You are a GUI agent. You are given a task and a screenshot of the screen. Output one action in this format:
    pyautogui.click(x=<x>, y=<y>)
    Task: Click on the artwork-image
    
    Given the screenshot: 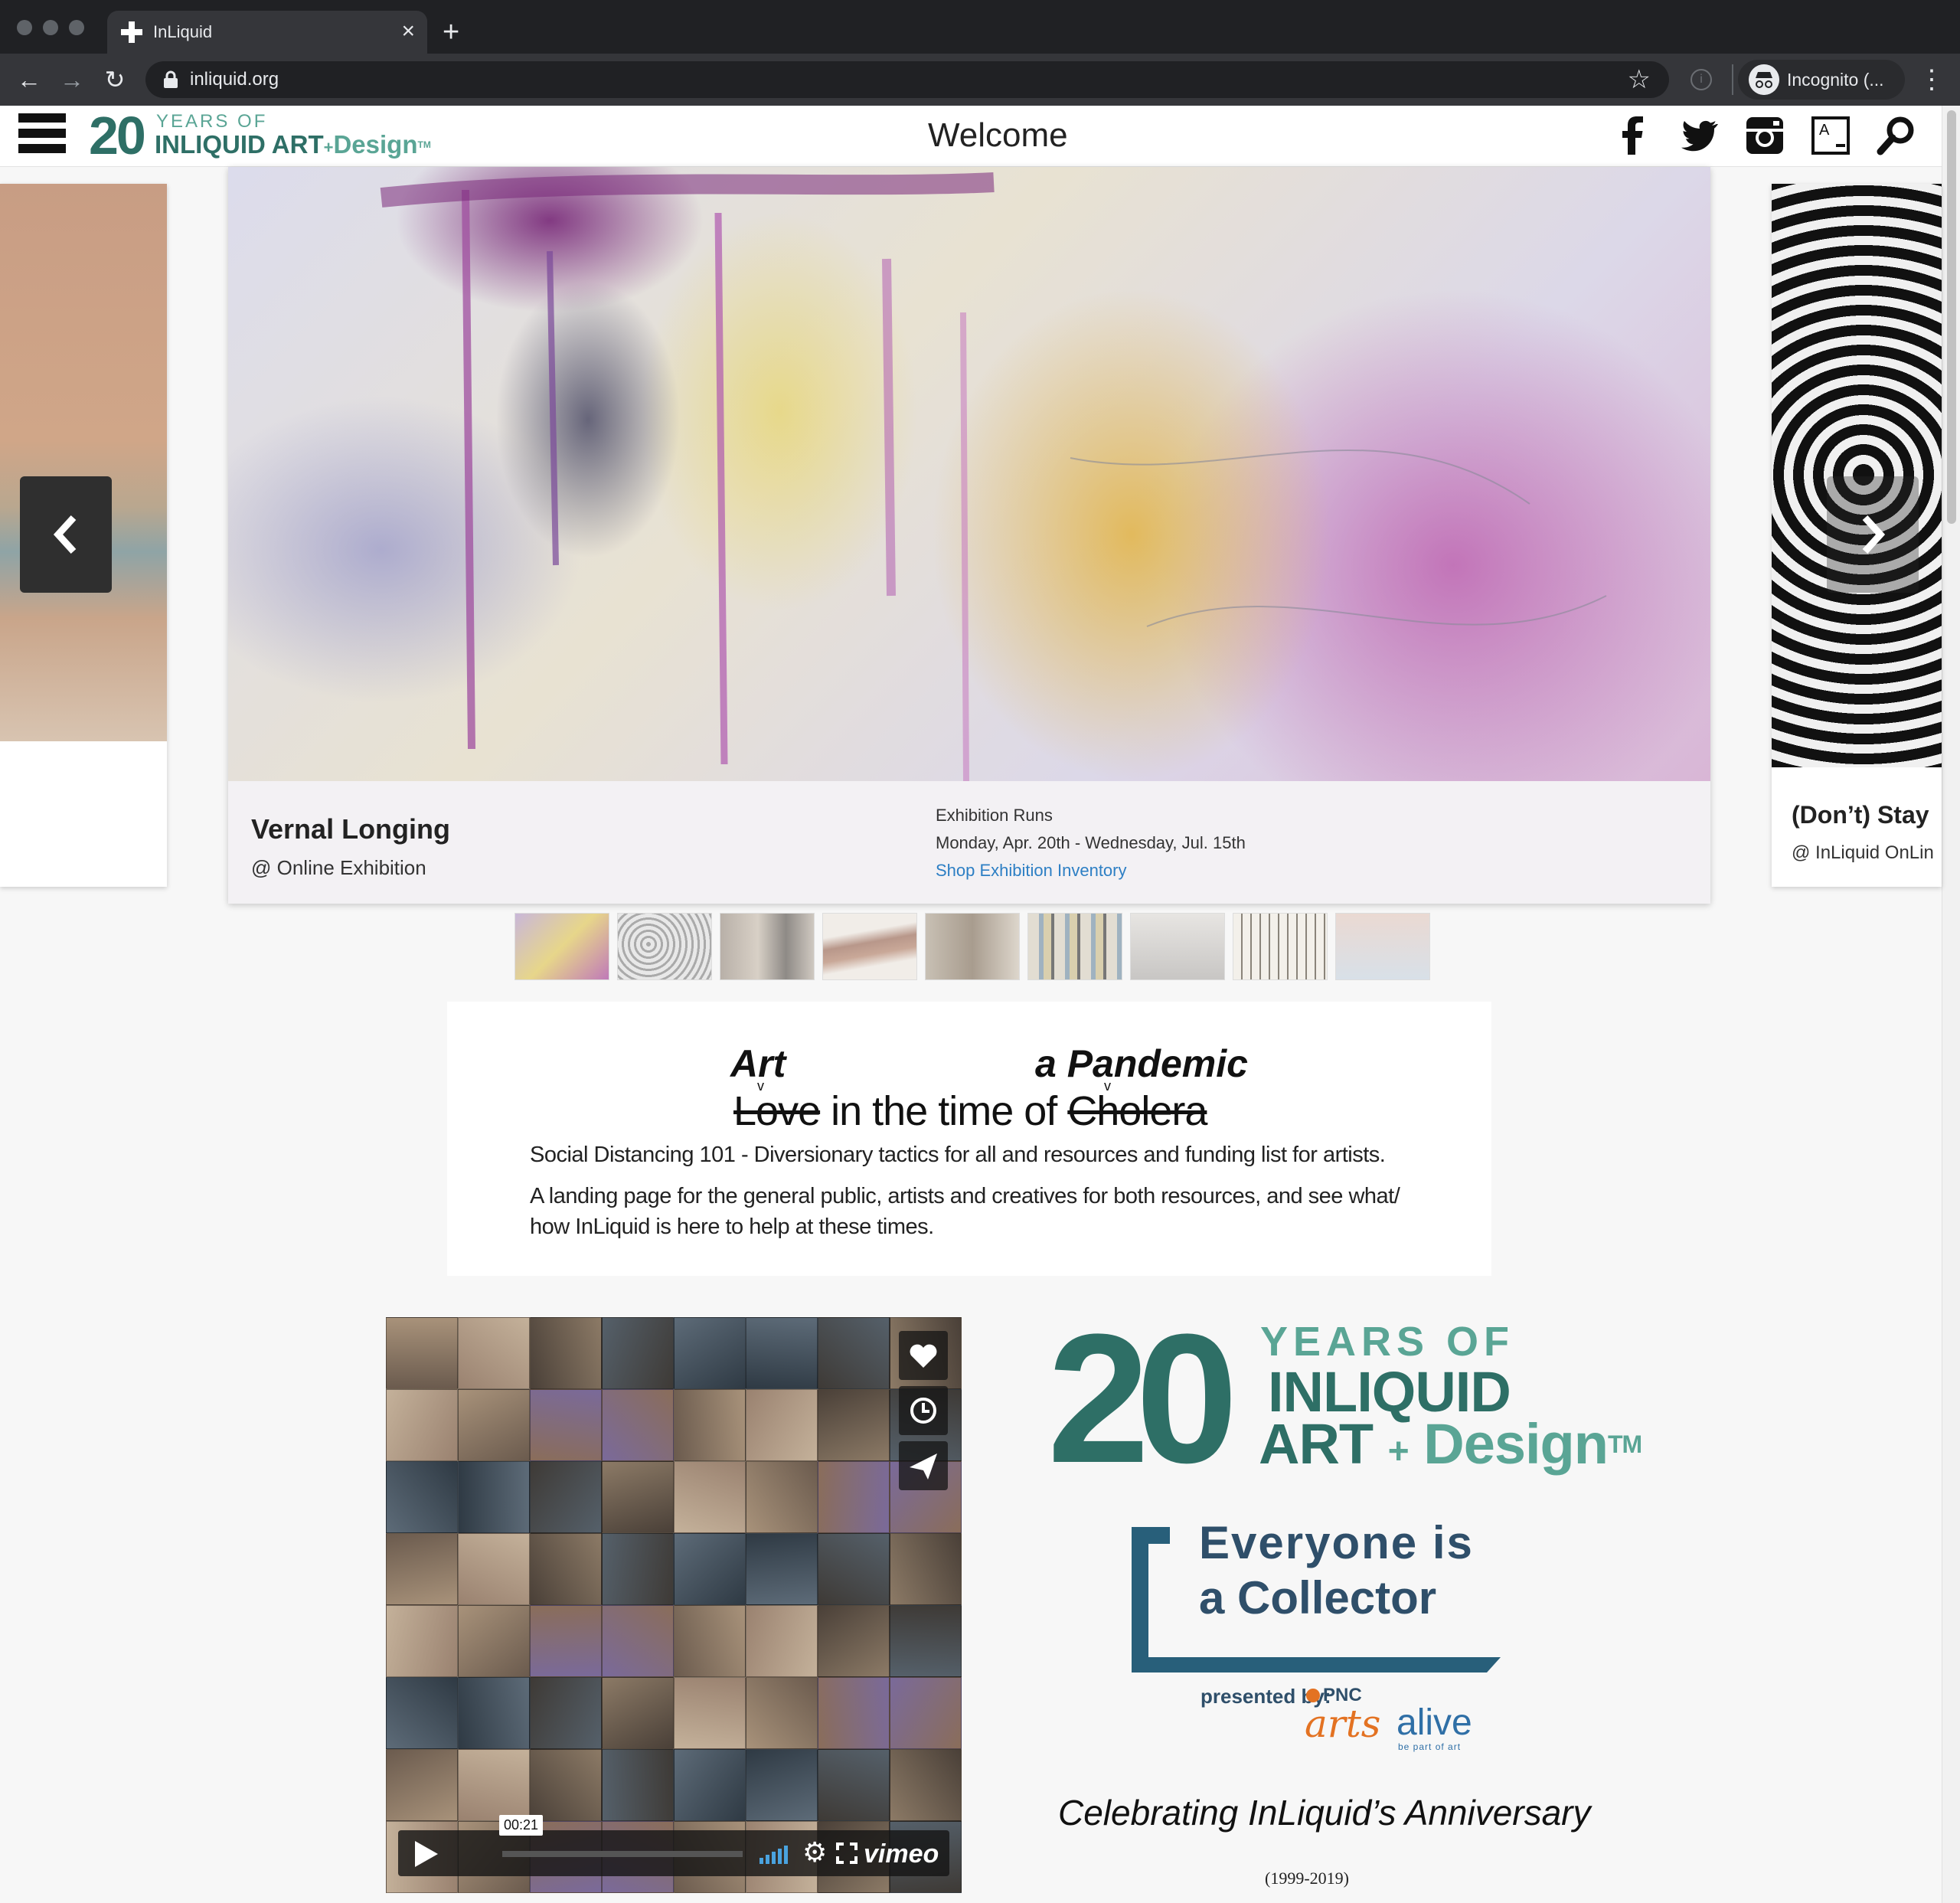 What is the action you would take?
    pyautogui.click(x=1857, y=476)
    